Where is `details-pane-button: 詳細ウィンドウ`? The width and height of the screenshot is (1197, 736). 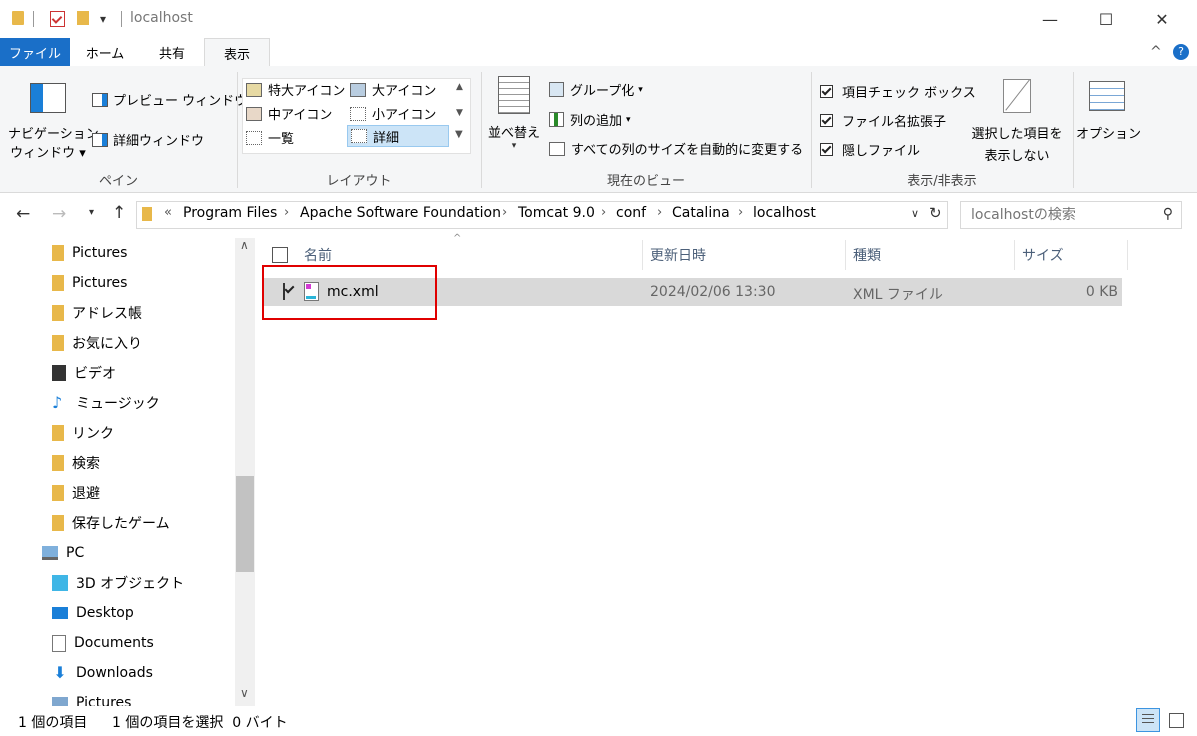 details-pane-button: 詳細ウィンドウ is located at coordinates (148, 139).